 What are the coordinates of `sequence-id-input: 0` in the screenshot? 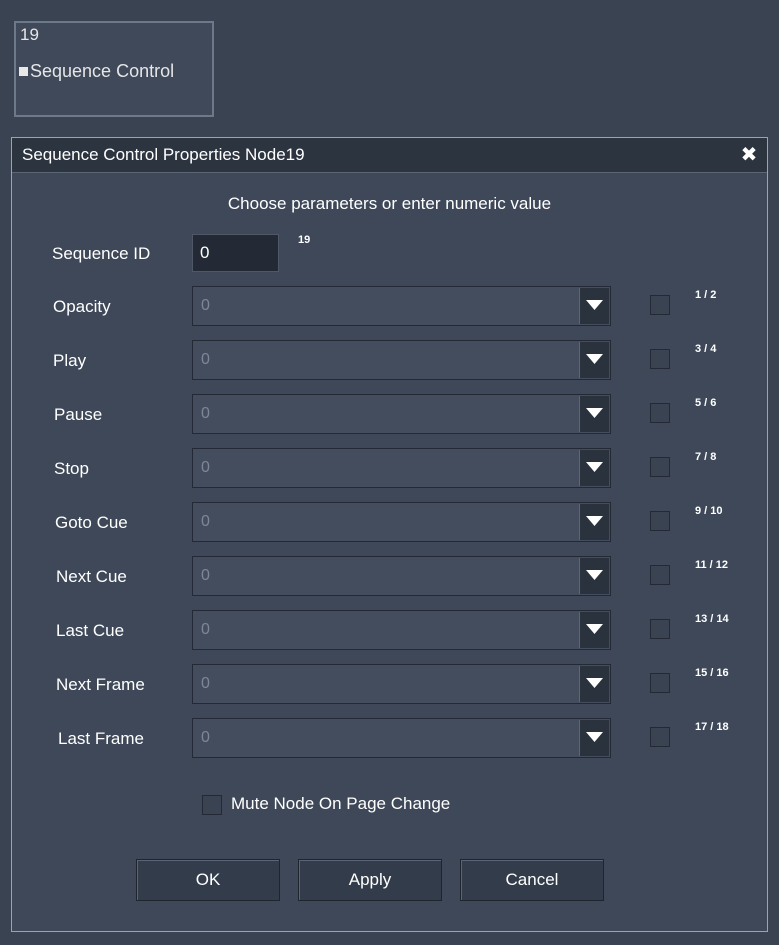 It's located at (235, 253).